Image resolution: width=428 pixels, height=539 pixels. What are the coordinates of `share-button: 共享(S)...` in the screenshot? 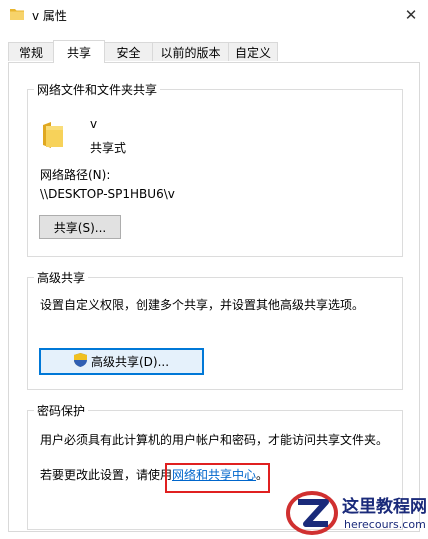 It's located at (80, 227).